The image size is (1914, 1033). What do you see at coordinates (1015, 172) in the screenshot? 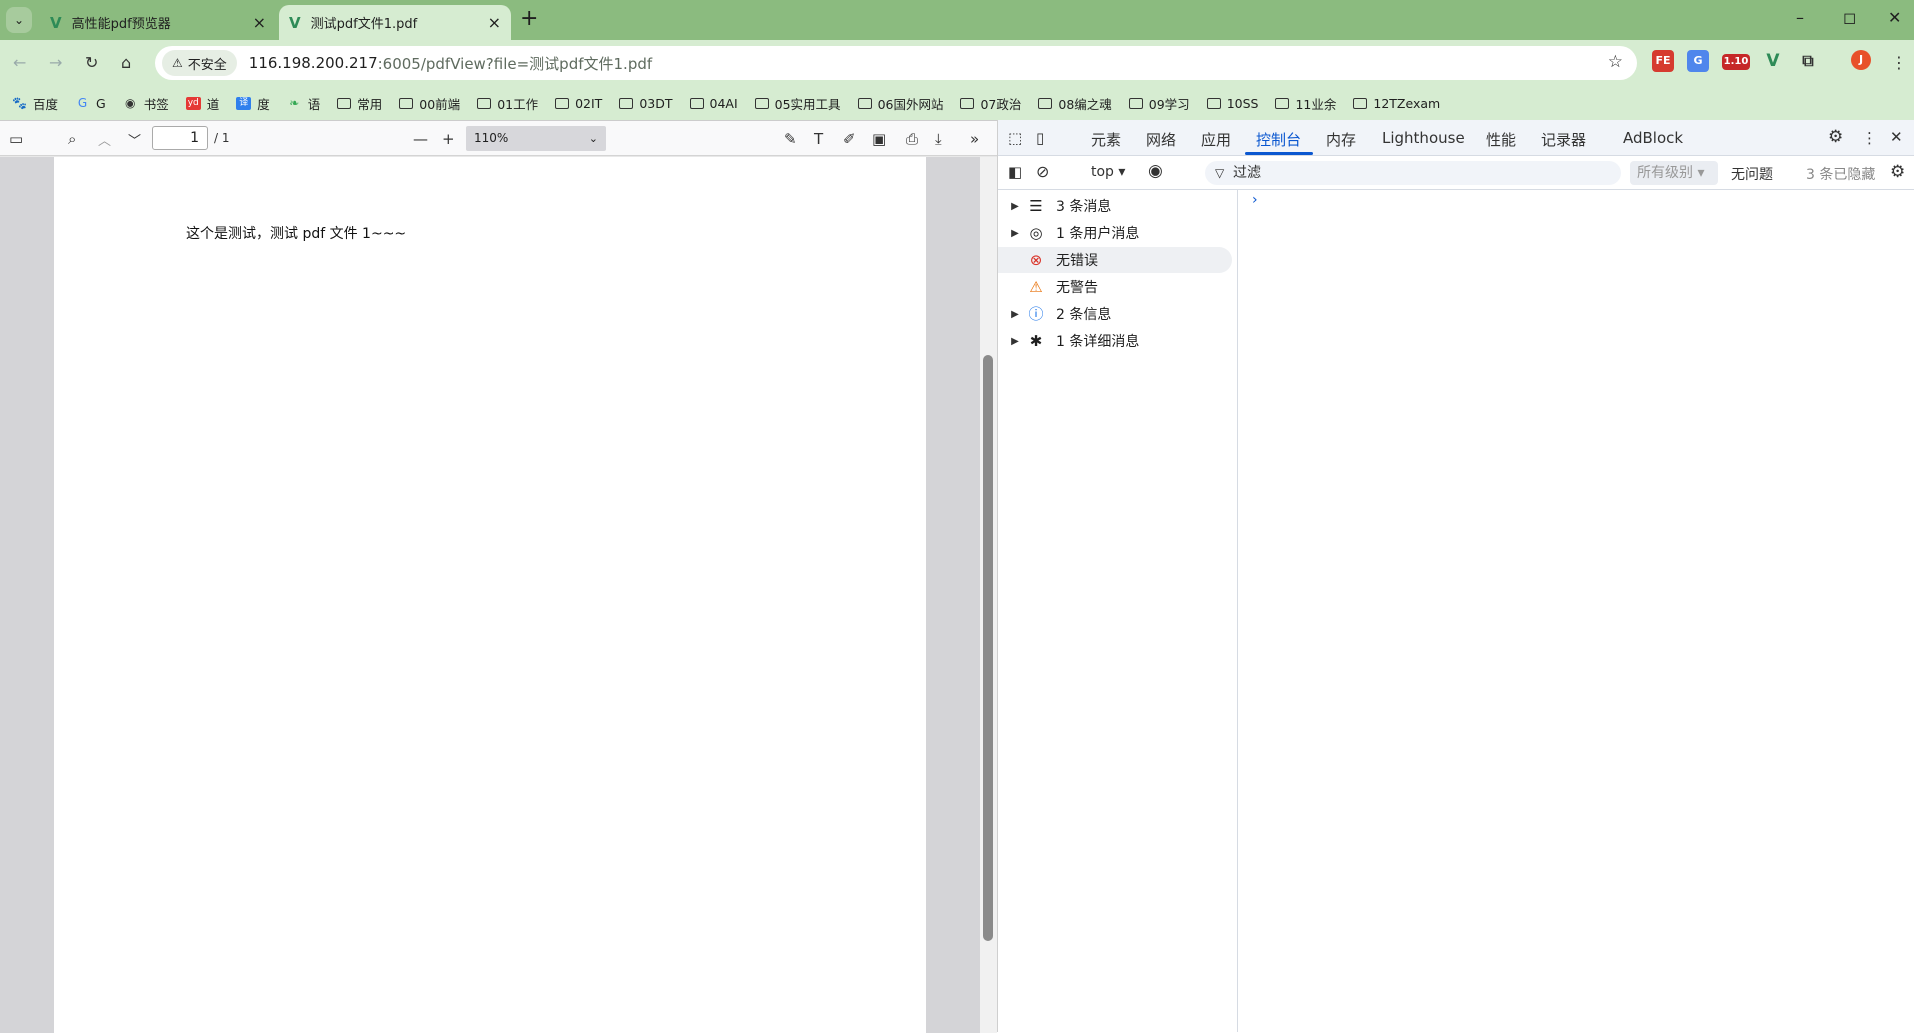
I see `sidebar-toggle-icon: ◧` at bounding box center [1015, 172].